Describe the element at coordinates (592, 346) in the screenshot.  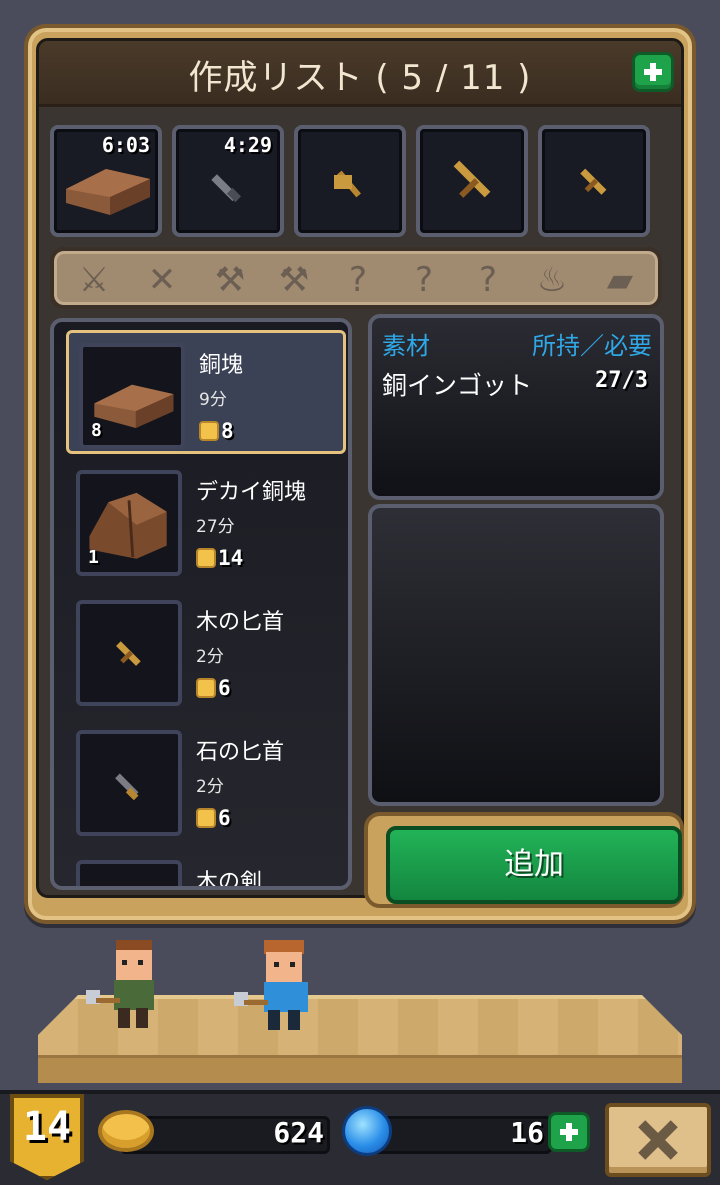
I see `owned-required-header: 所持／必要` at that location.